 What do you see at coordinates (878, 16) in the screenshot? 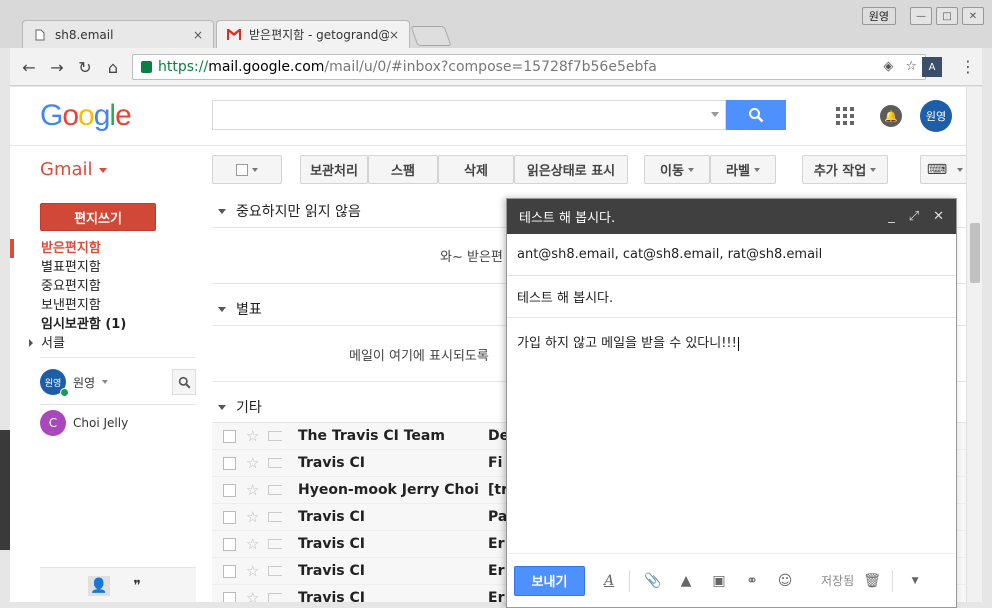
I see `profile-badge: 원영` at bounding box center [878, 16].